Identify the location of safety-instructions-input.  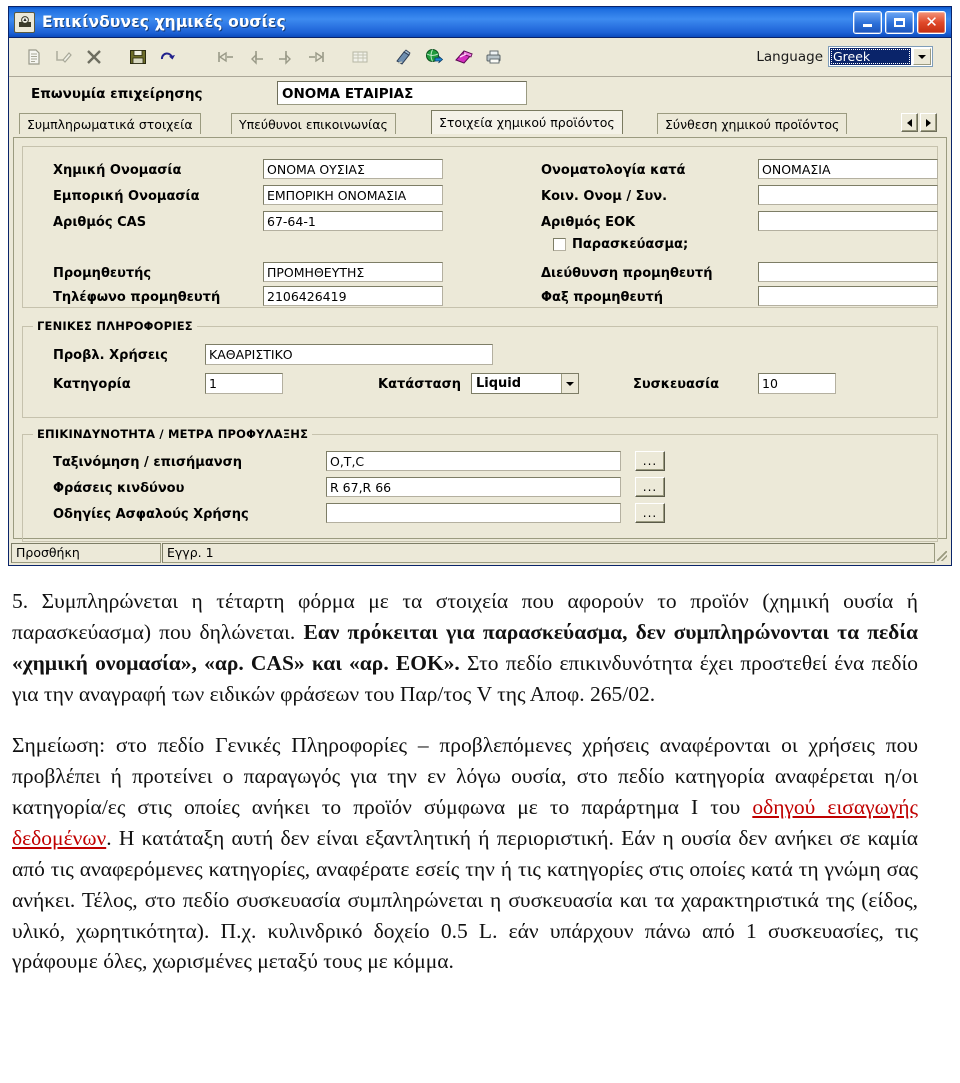
(473, 513).